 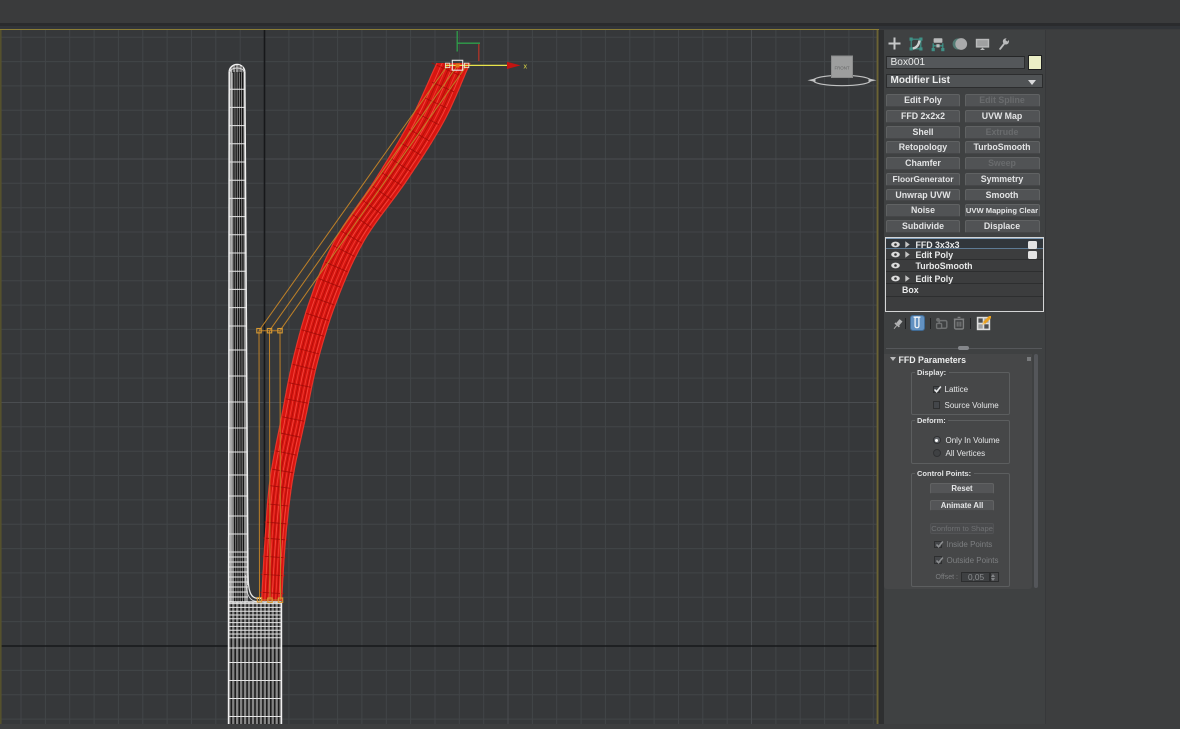 I want to click on svg-text: x, so click(x=526, y=65).